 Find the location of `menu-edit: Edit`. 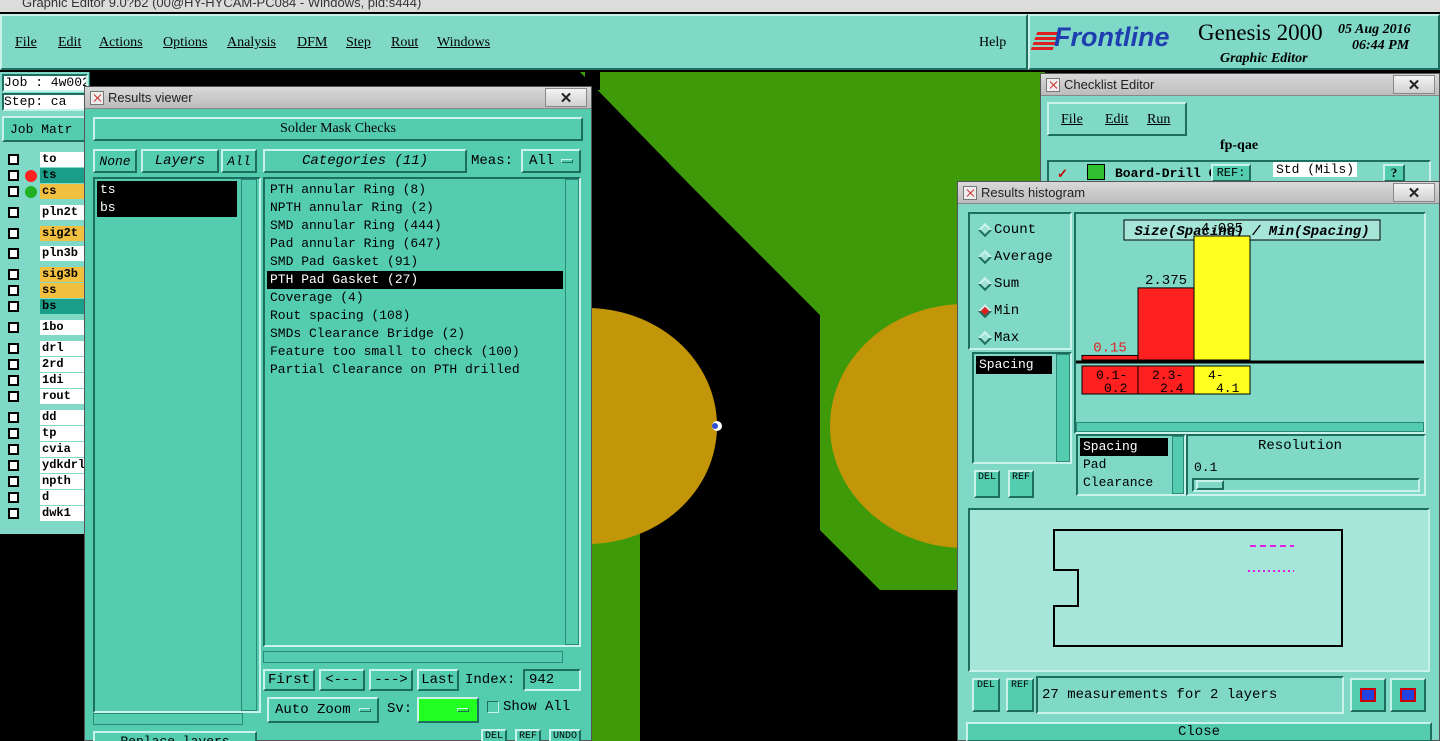

menu-edit: Edit is located at coordinates (69, 43).